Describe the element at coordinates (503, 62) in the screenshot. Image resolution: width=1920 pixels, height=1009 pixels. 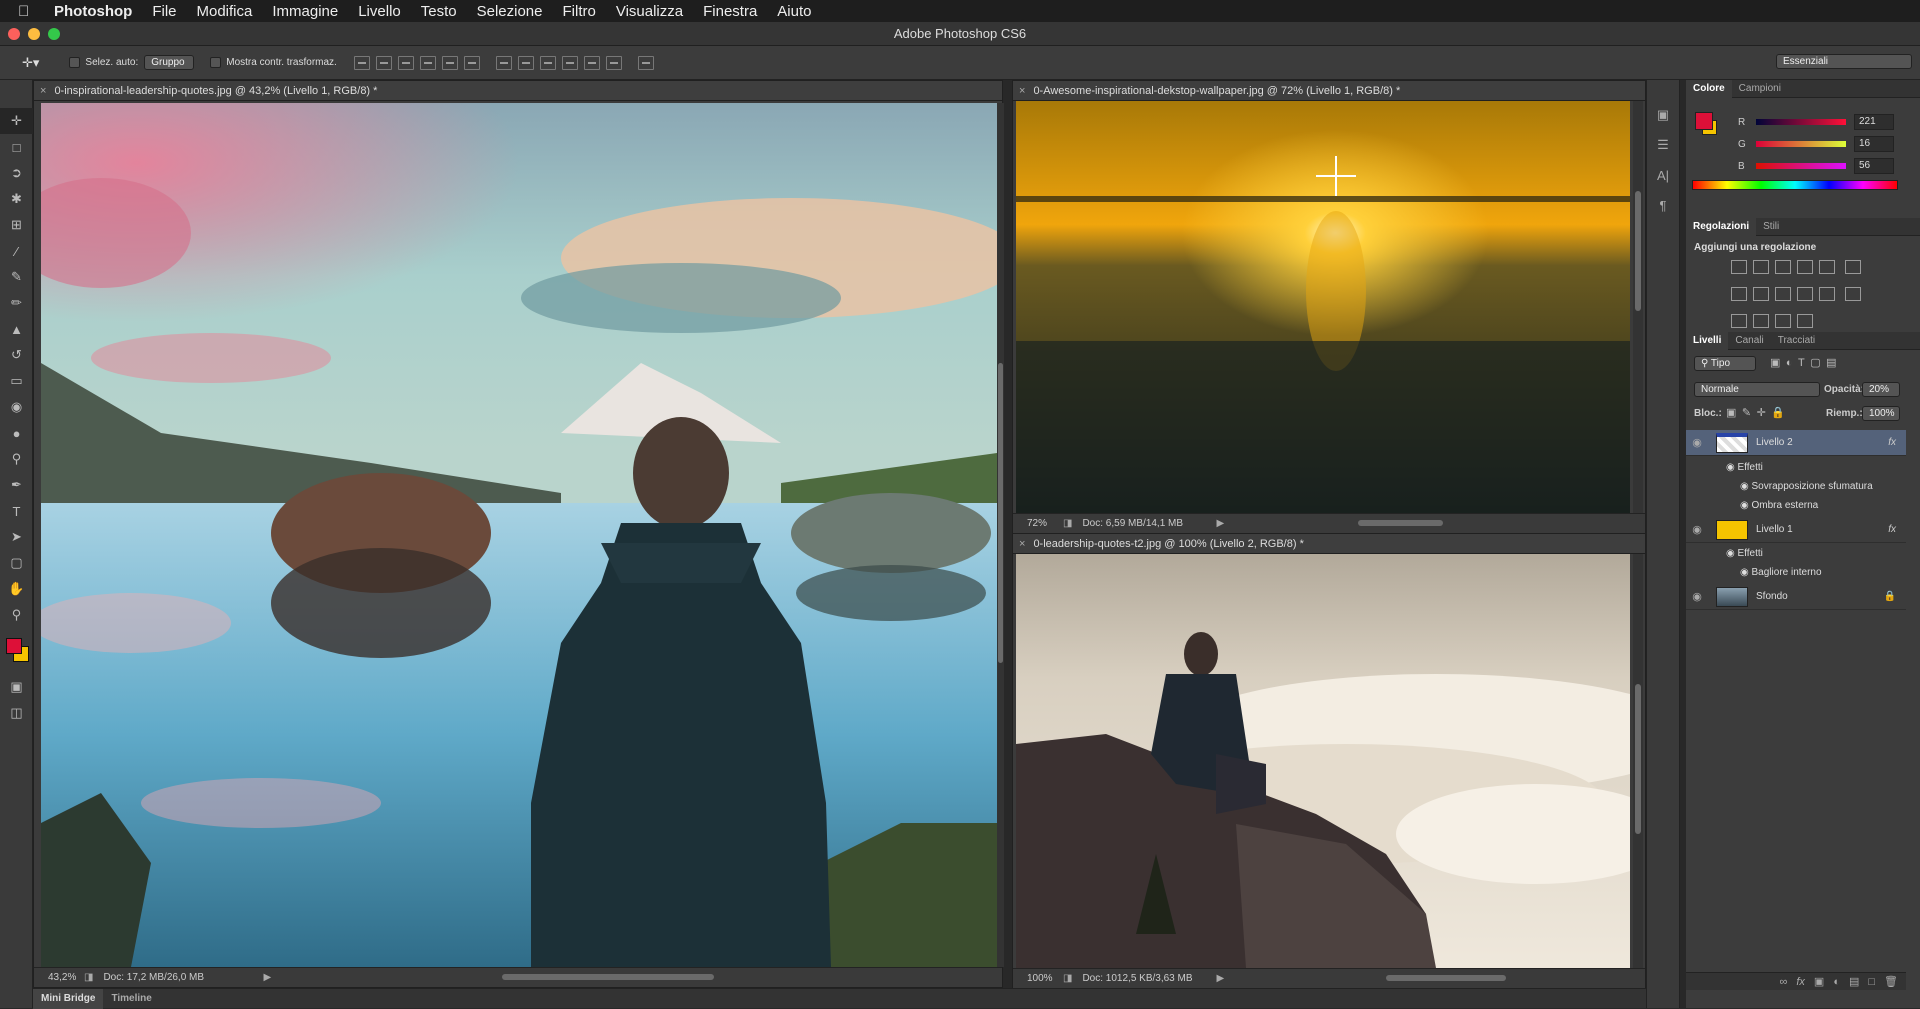
I see `distribute-top-icon` at that location.